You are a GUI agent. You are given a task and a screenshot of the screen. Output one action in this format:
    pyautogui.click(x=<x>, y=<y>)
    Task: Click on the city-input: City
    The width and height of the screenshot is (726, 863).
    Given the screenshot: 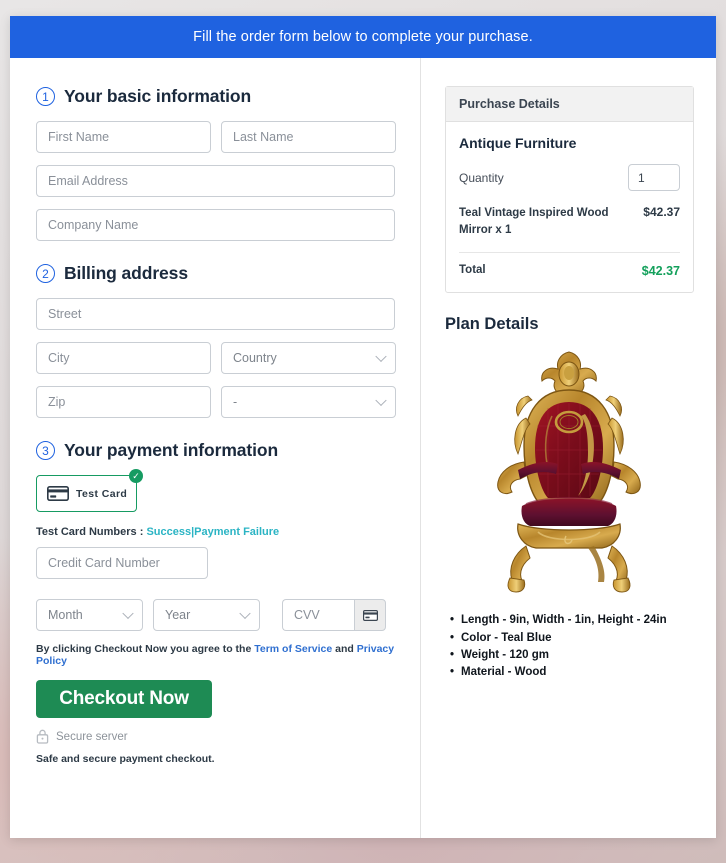 What is the action you would take?
    pyautogui.click(x=123, y=358)
    